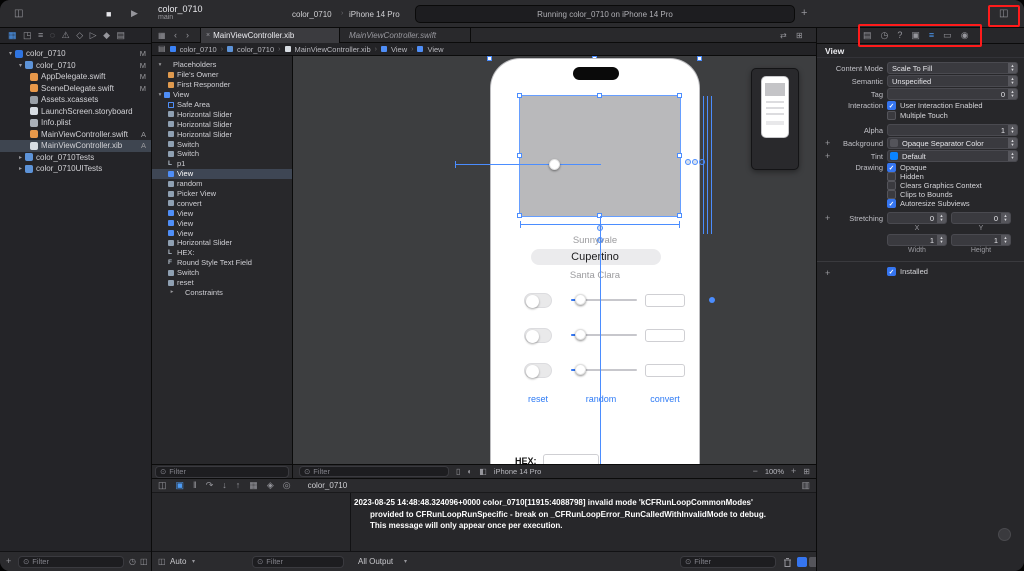  I want to click on background-color-select: Opaque Separator Color, so click(952, 143).